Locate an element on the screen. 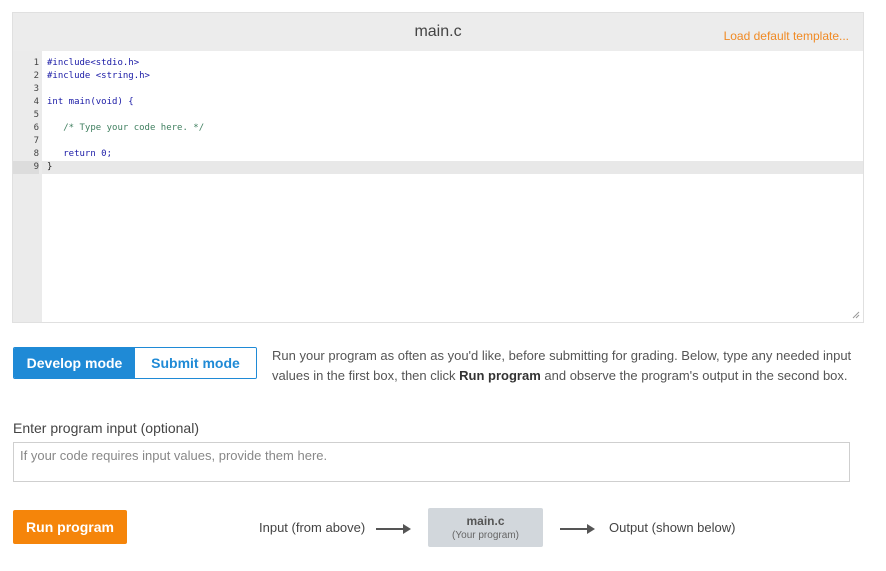 Image resolution: width=886 pixels, height=571 pixels. code-line-active: 9 } is located at coordinates (438, 167).